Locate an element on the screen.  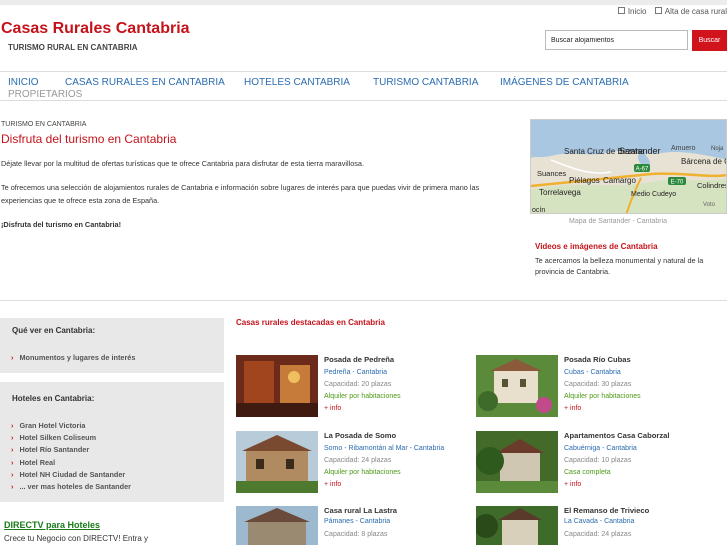
house-capacity: Capacidad: 10 plazas is located at coordinates (598, 460).